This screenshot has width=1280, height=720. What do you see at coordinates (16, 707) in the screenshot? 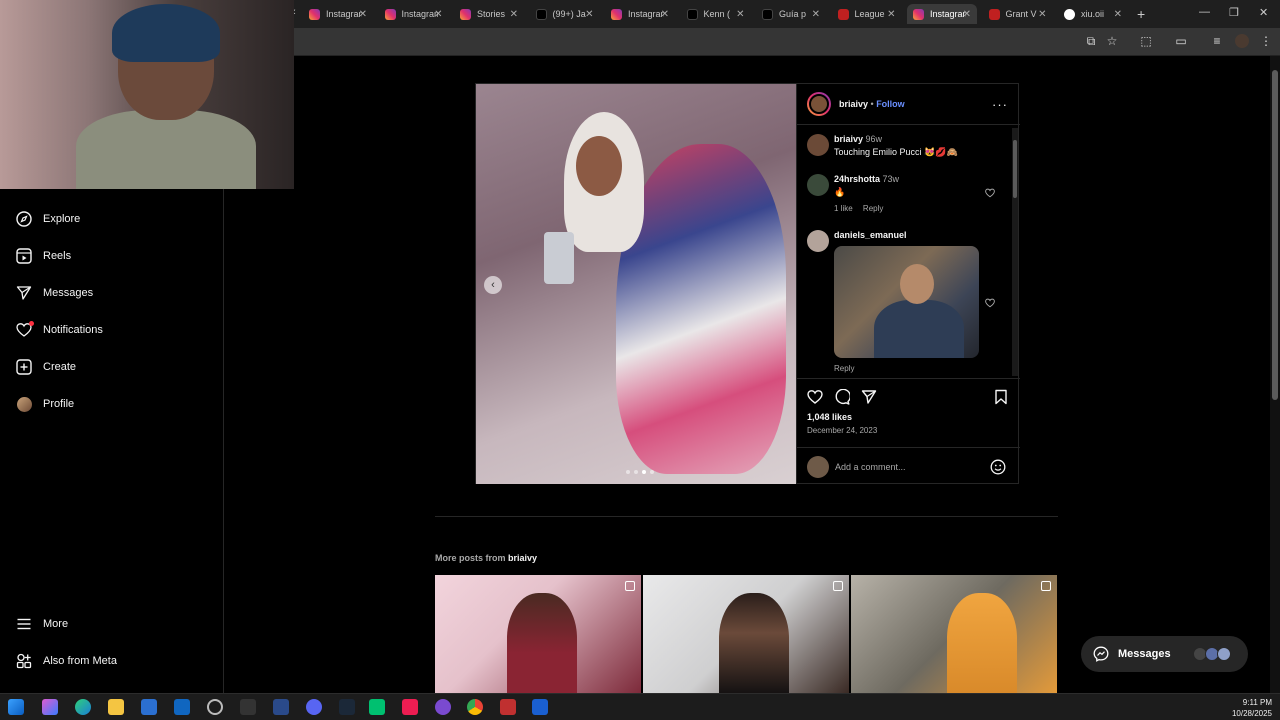
I see `start-menu-icon` at bounding box center [16, 707].